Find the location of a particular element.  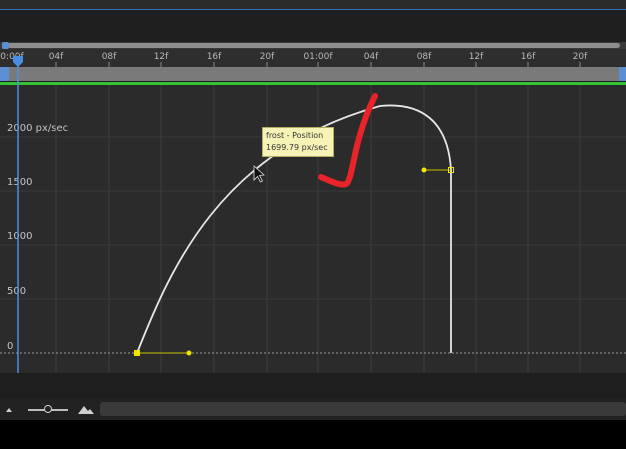

footer-icons is located at coordinates (50, 410).